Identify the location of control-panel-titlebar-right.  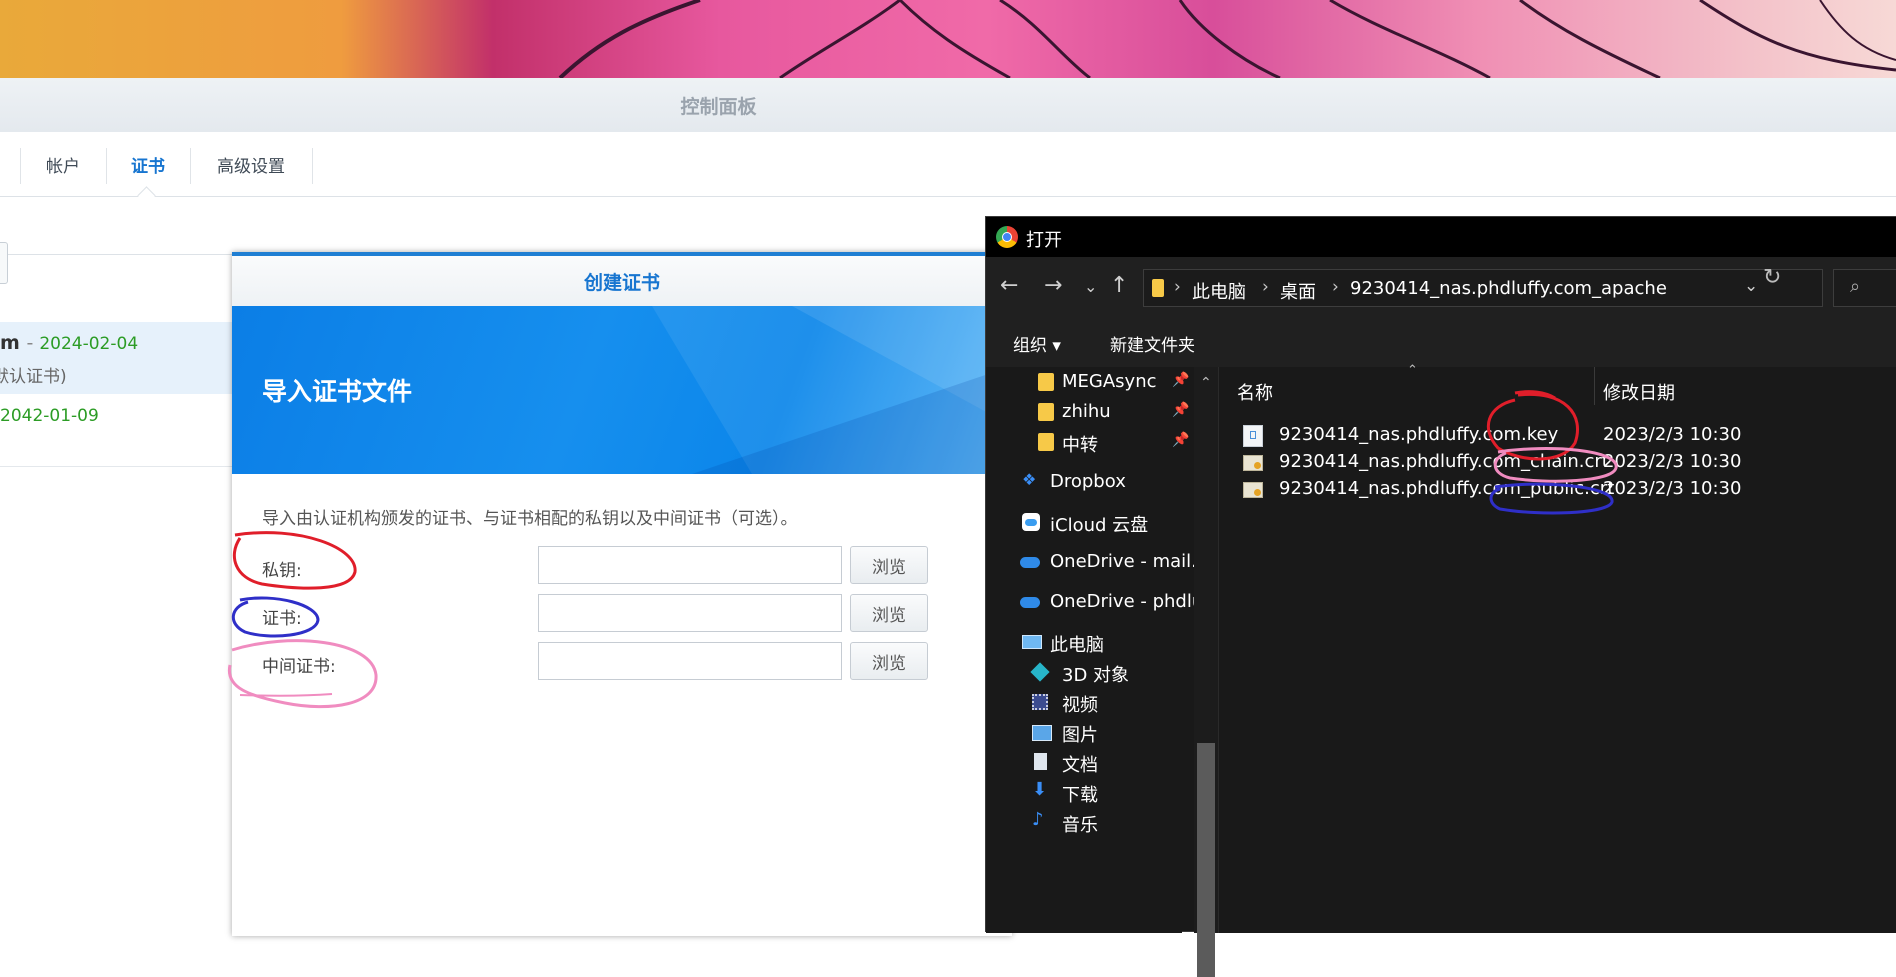
(1666, 105).